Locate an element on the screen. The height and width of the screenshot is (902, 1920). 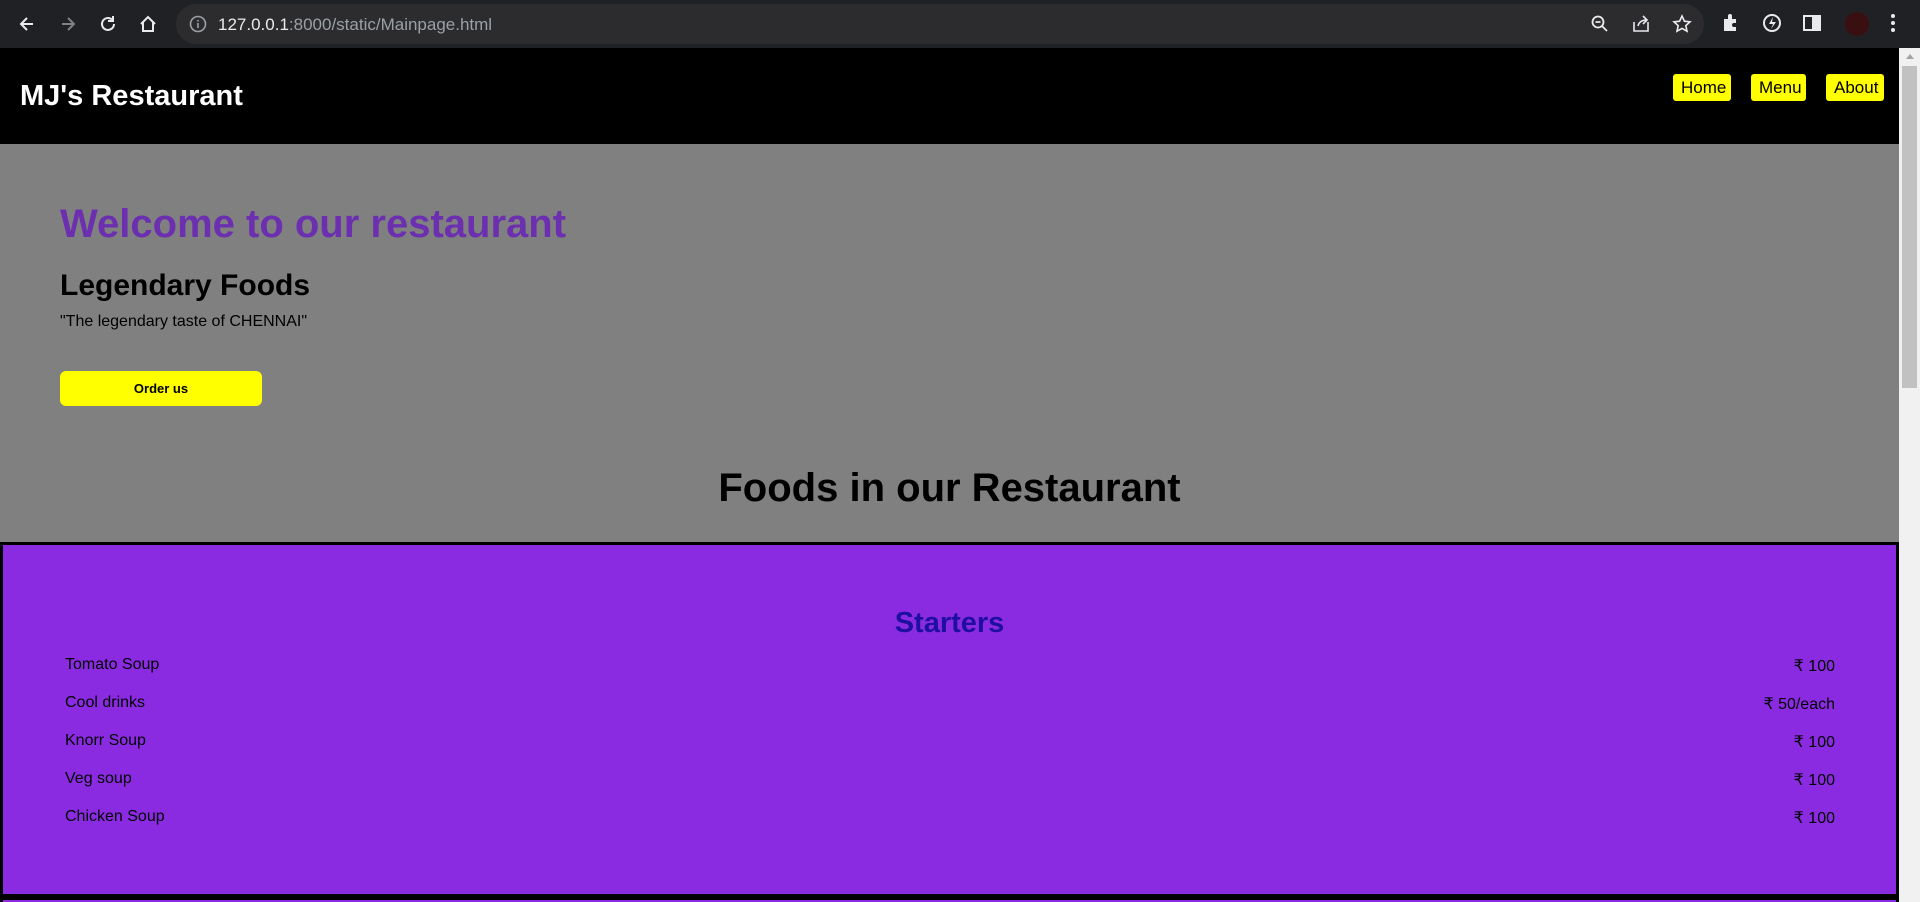
nav-home-link: Home is located at coordinates (1702, 87).